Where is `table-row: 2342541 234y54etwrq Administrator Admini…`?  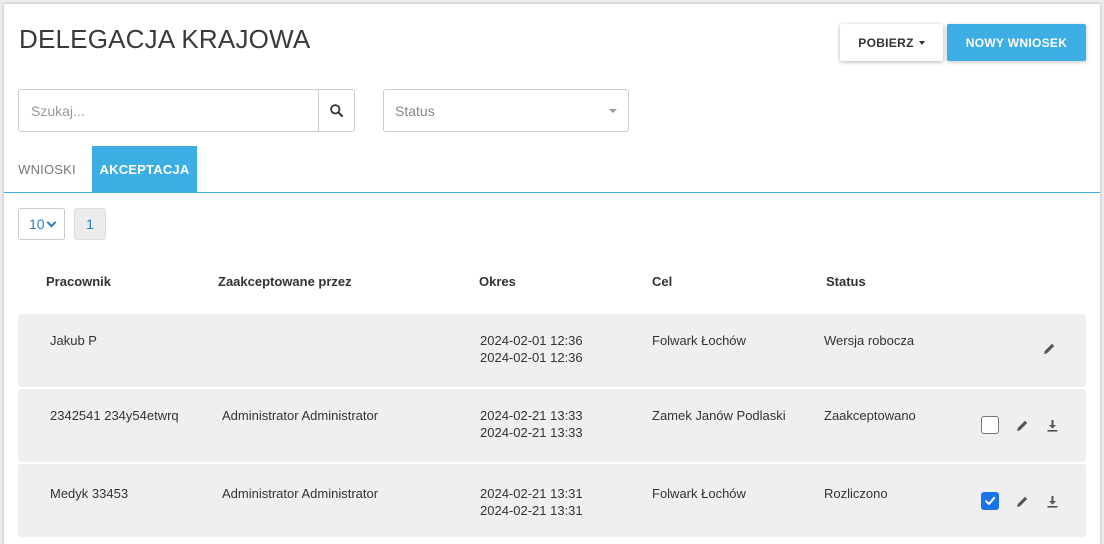 table-row: 2342541 234y54etwrq Administrator Admini… is located at coordinates (552, 425).